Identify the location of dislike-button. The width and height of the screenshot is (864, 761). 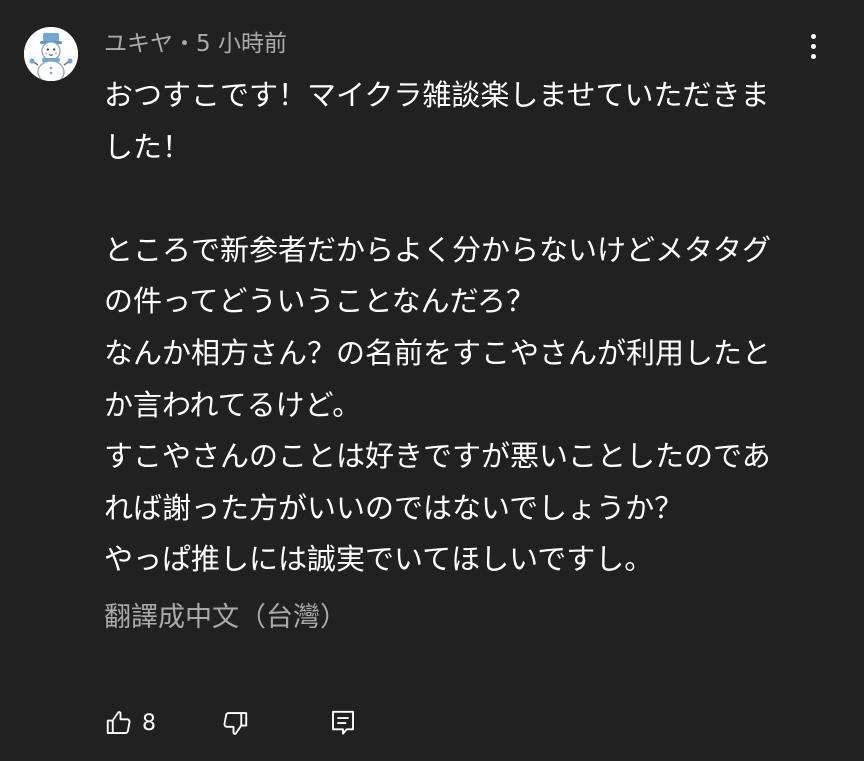
(235, 723).